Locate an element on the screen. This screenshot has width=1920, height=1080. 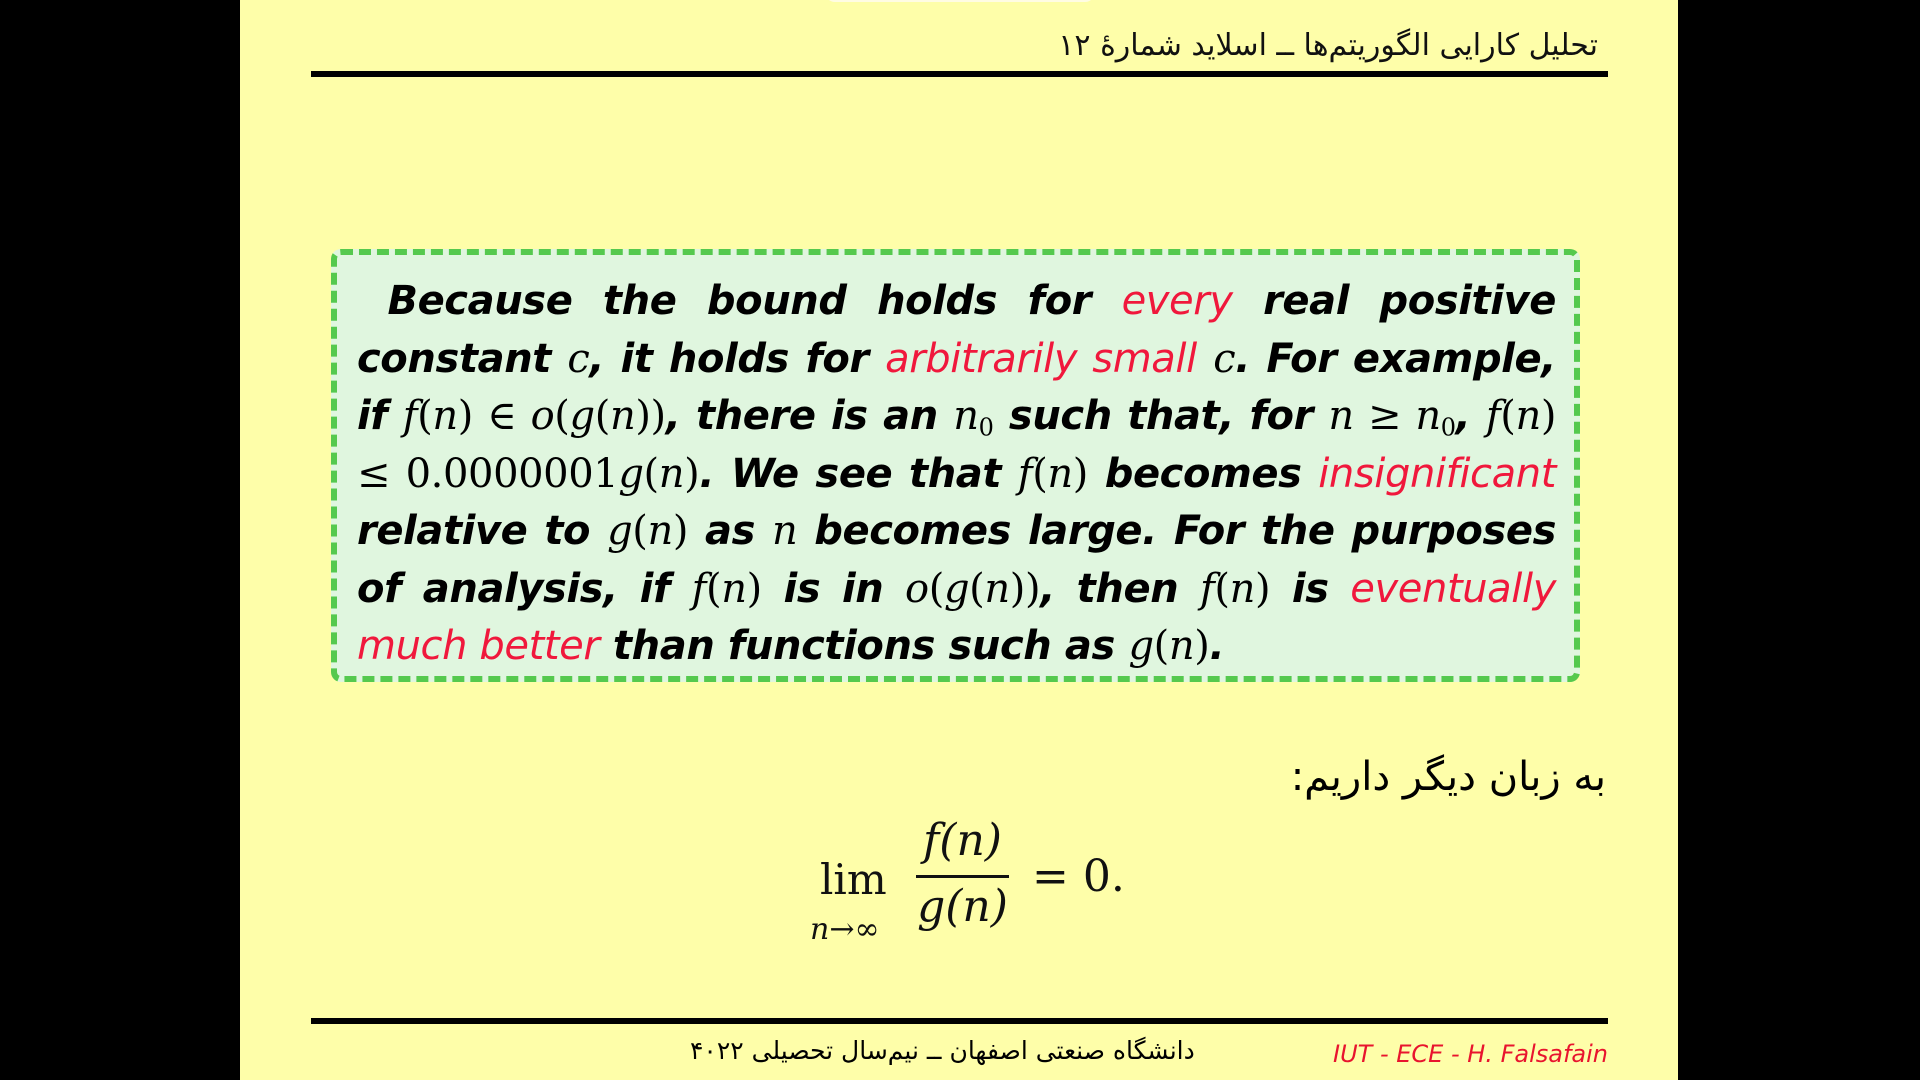
highlight-insignificant: insignificant is located at coordinates (1437, 473).